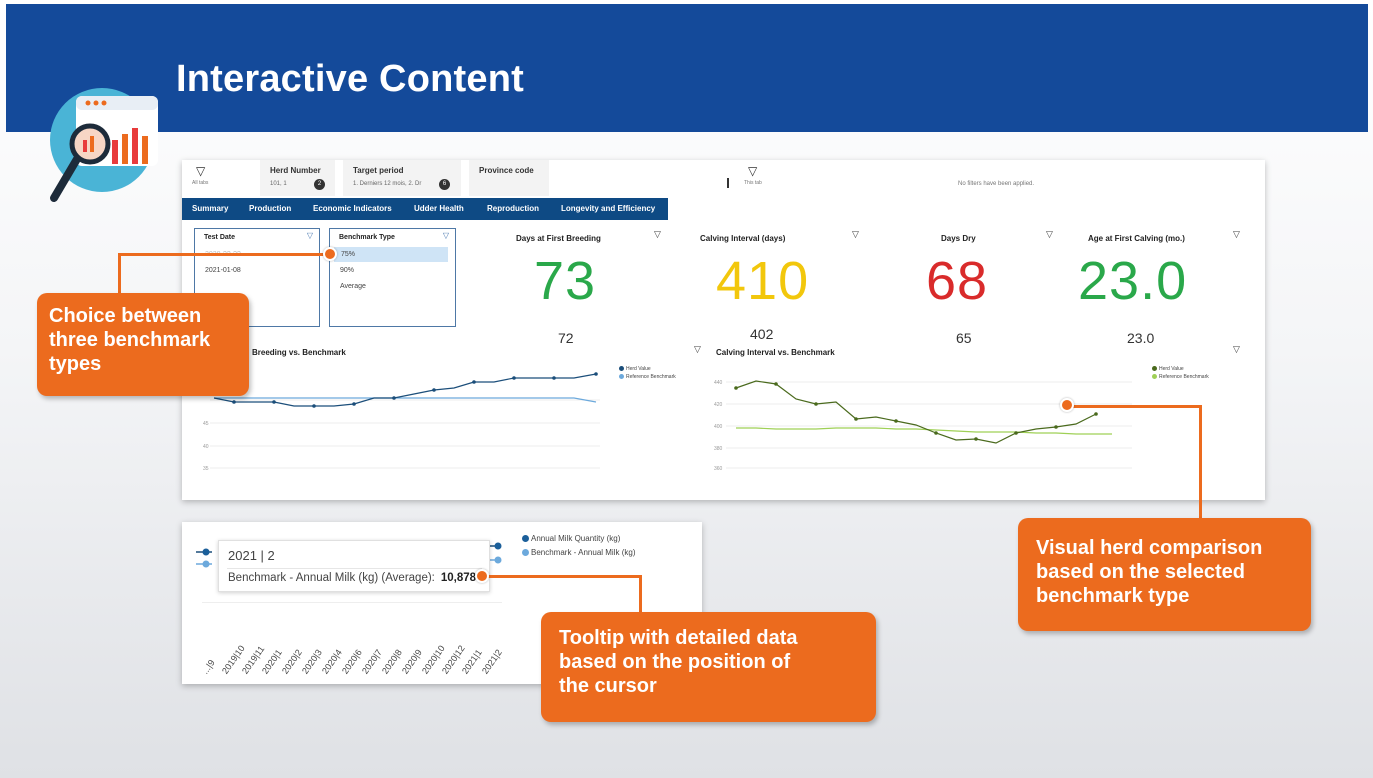  What do you see at coordinates (391, 254) in the screenshot?
I see `benchmark-option-75: 75%` at bounding box center [391, 254].